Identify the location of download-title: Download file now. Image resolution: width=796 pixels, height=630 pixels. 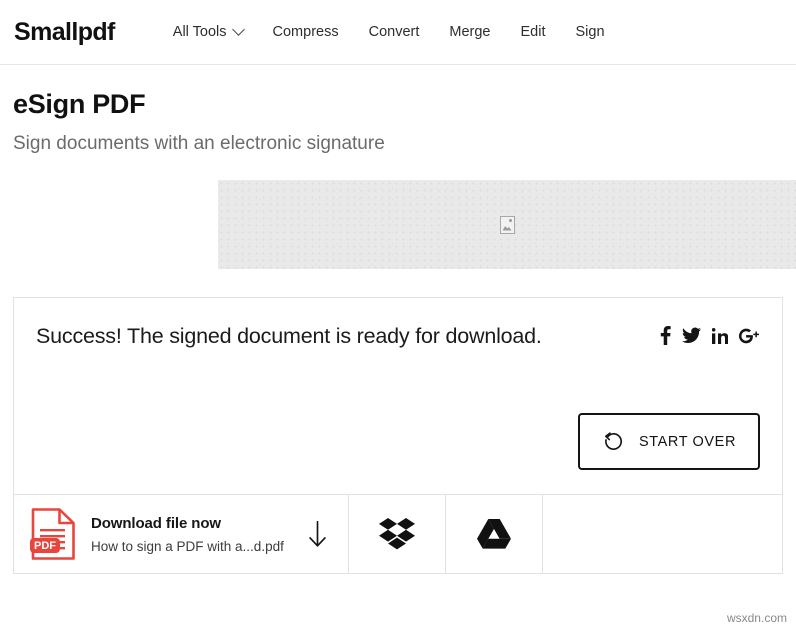
(156, 523).